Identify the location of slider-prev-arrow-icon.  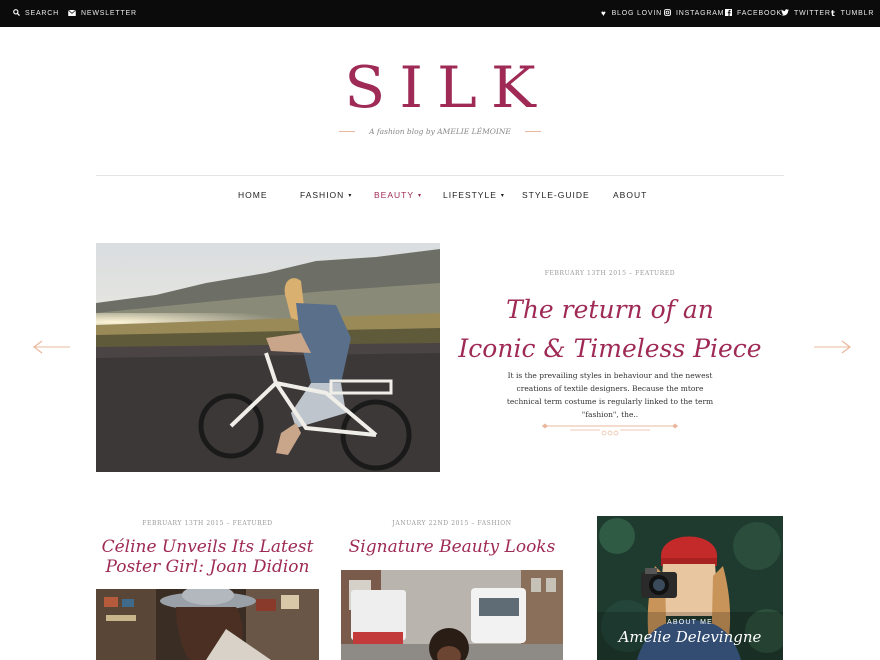
(52, 347).